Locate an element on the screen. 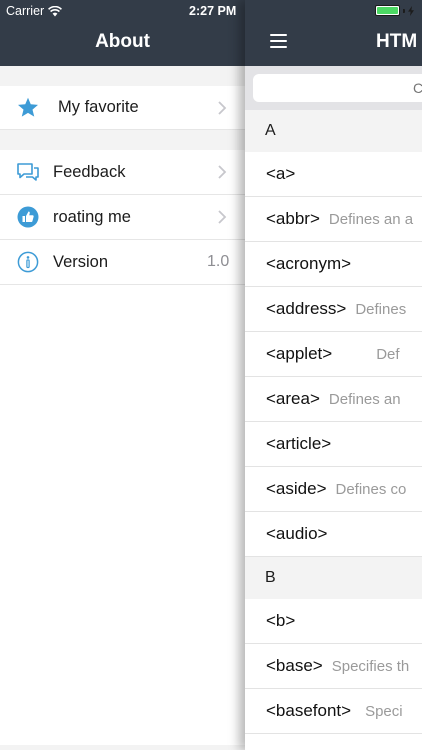  tag-row: <address> Defines is located at coordinates (333, 309).